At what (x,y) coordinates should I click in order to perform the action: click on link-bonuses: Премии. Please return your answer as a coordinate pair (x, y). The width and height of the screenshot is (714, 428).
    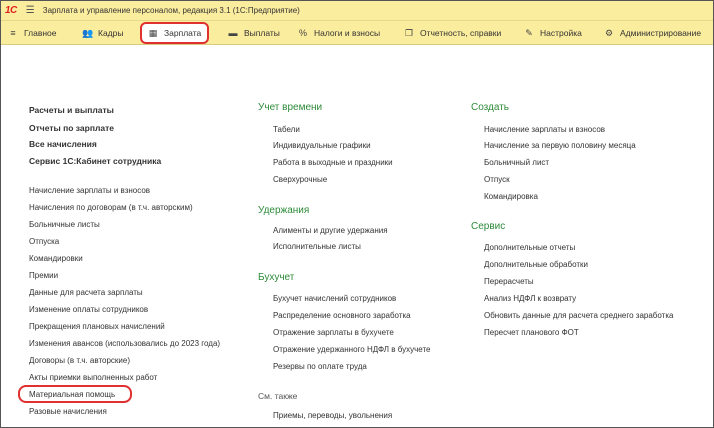
    Looking at the image, I should click on (43, 275).